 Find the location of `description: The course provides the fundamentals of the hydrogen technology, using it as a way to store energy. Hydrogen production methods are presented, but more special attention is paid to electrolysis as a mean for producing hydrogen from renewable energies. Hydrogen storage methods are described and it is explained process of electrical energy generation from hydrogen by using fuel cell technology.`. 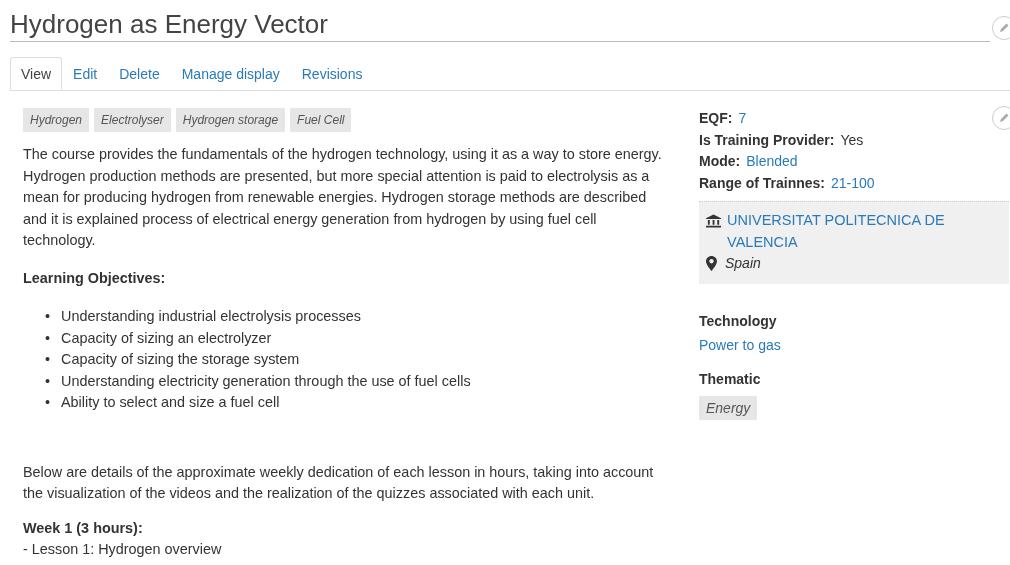

description: The course provides the fundamentals of the hydrogen technology, using it as a way to store energy. Hydrogen production methods are presented, but more special attention is paid to electrolysis as a mean for producing hydrogen from renewable energies. Hydrogen storage methods are described and it is explained process of electrical energy generation from hydrogen by using fuel cell technology. is located at coordinates (343, 197).